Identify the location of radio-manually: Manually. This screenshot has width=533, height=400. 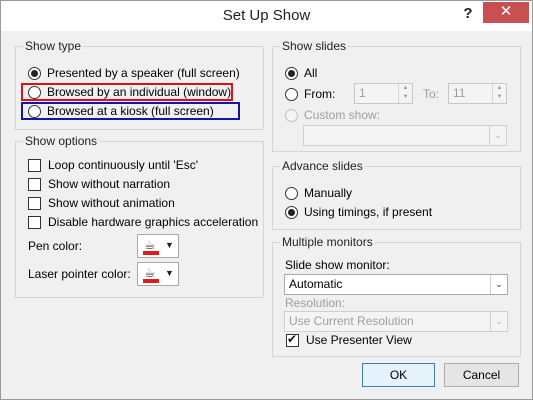
(318, 193).